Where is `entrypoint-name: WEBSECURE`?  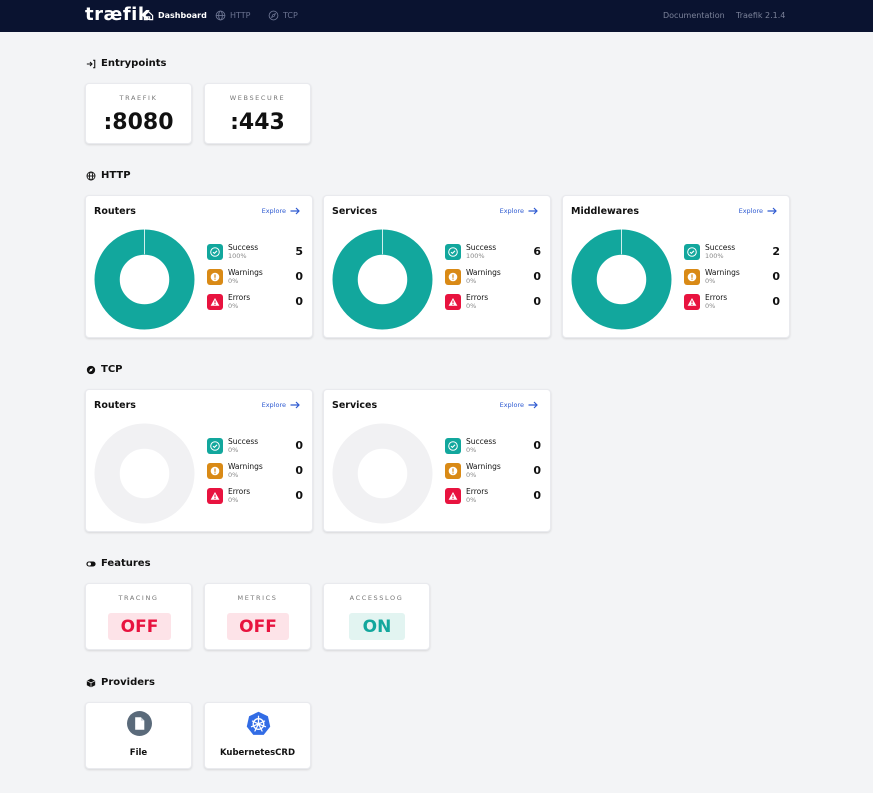
entrypoint-name: WEBSECURE is located at coordinates (257, 98).